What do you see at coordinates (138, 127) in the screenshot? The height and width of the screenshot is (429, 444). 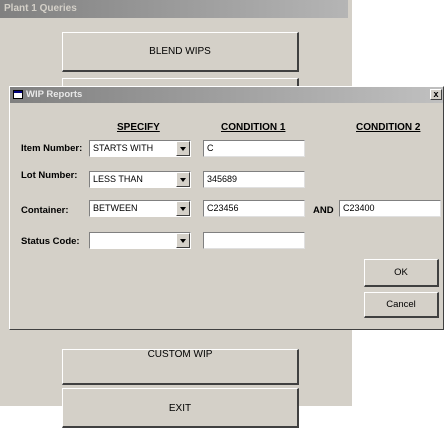 I see `specify-header: SPECIFY` at bounding box center [138, 127].